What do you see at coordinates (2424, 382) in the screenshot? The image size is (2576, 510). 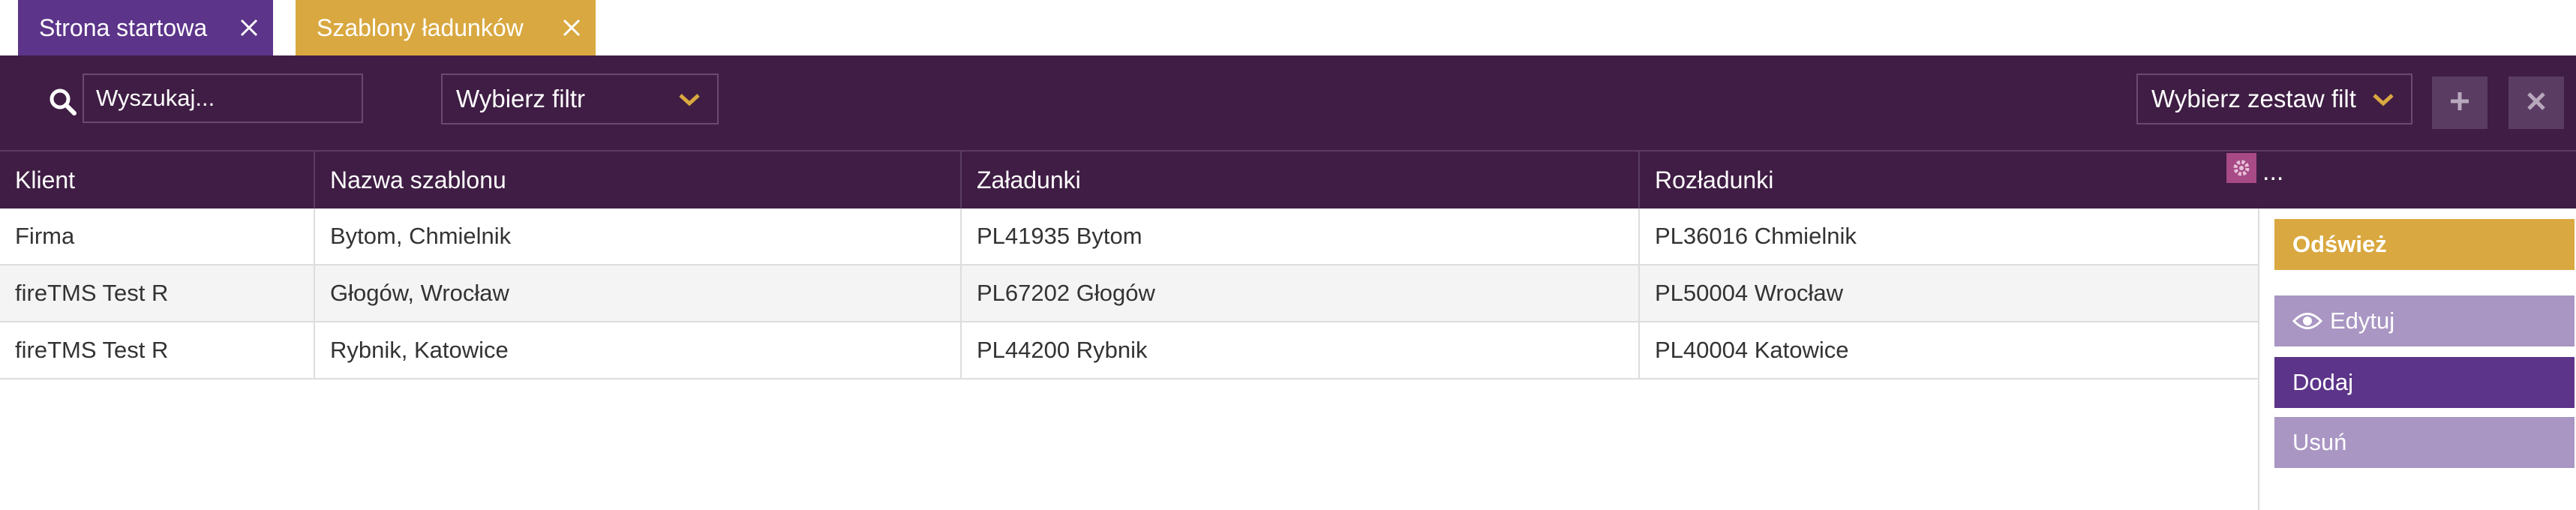 I see `add-button: Dodaj` at bounding box center [2424, 382].